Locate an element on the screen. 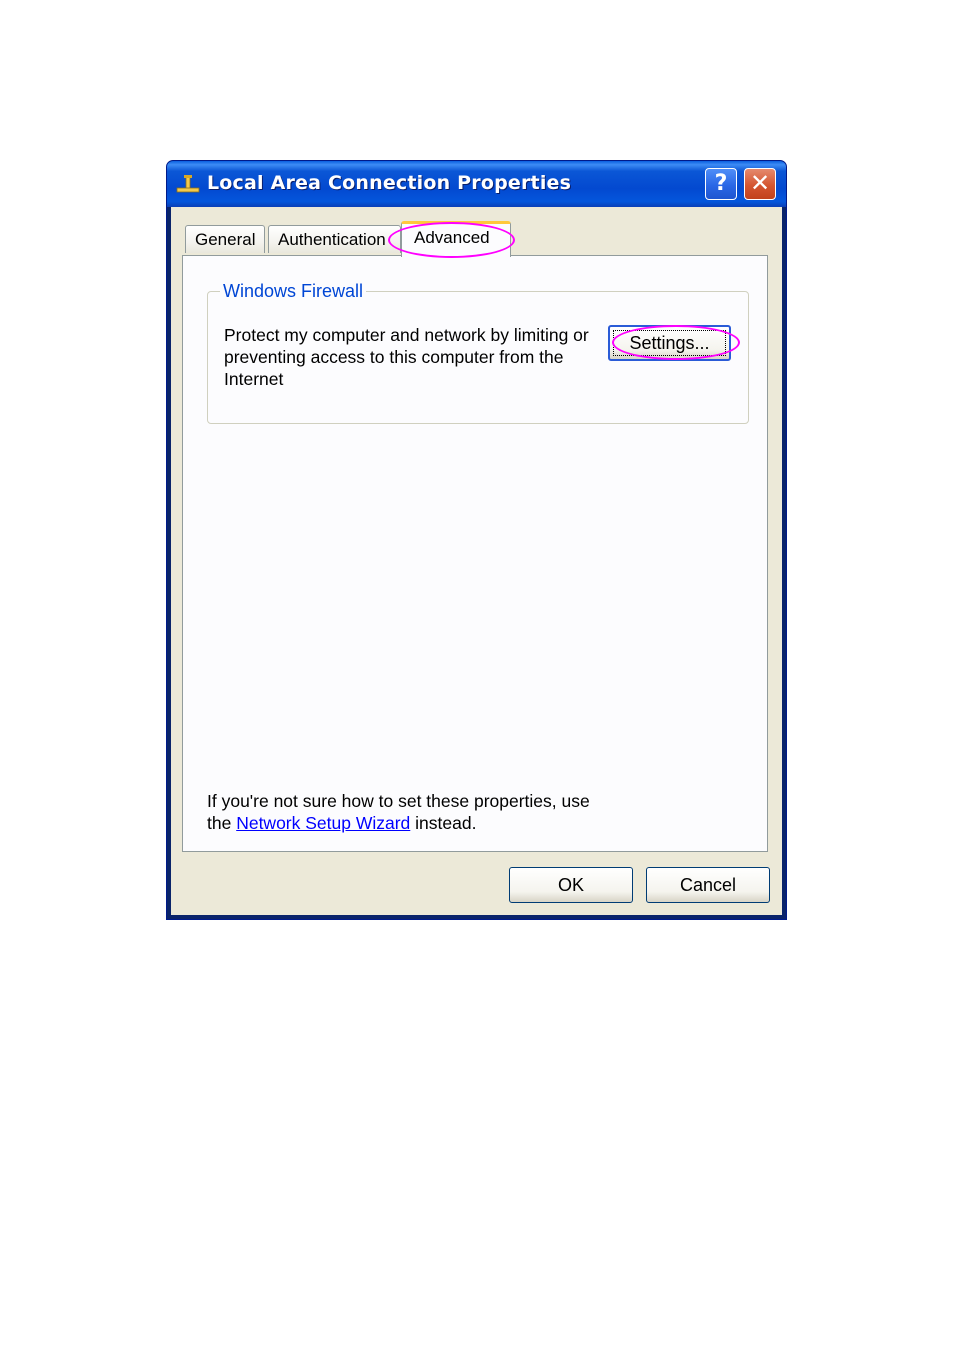  tab-authentication: Authentication is located at coordinates (334, 239).